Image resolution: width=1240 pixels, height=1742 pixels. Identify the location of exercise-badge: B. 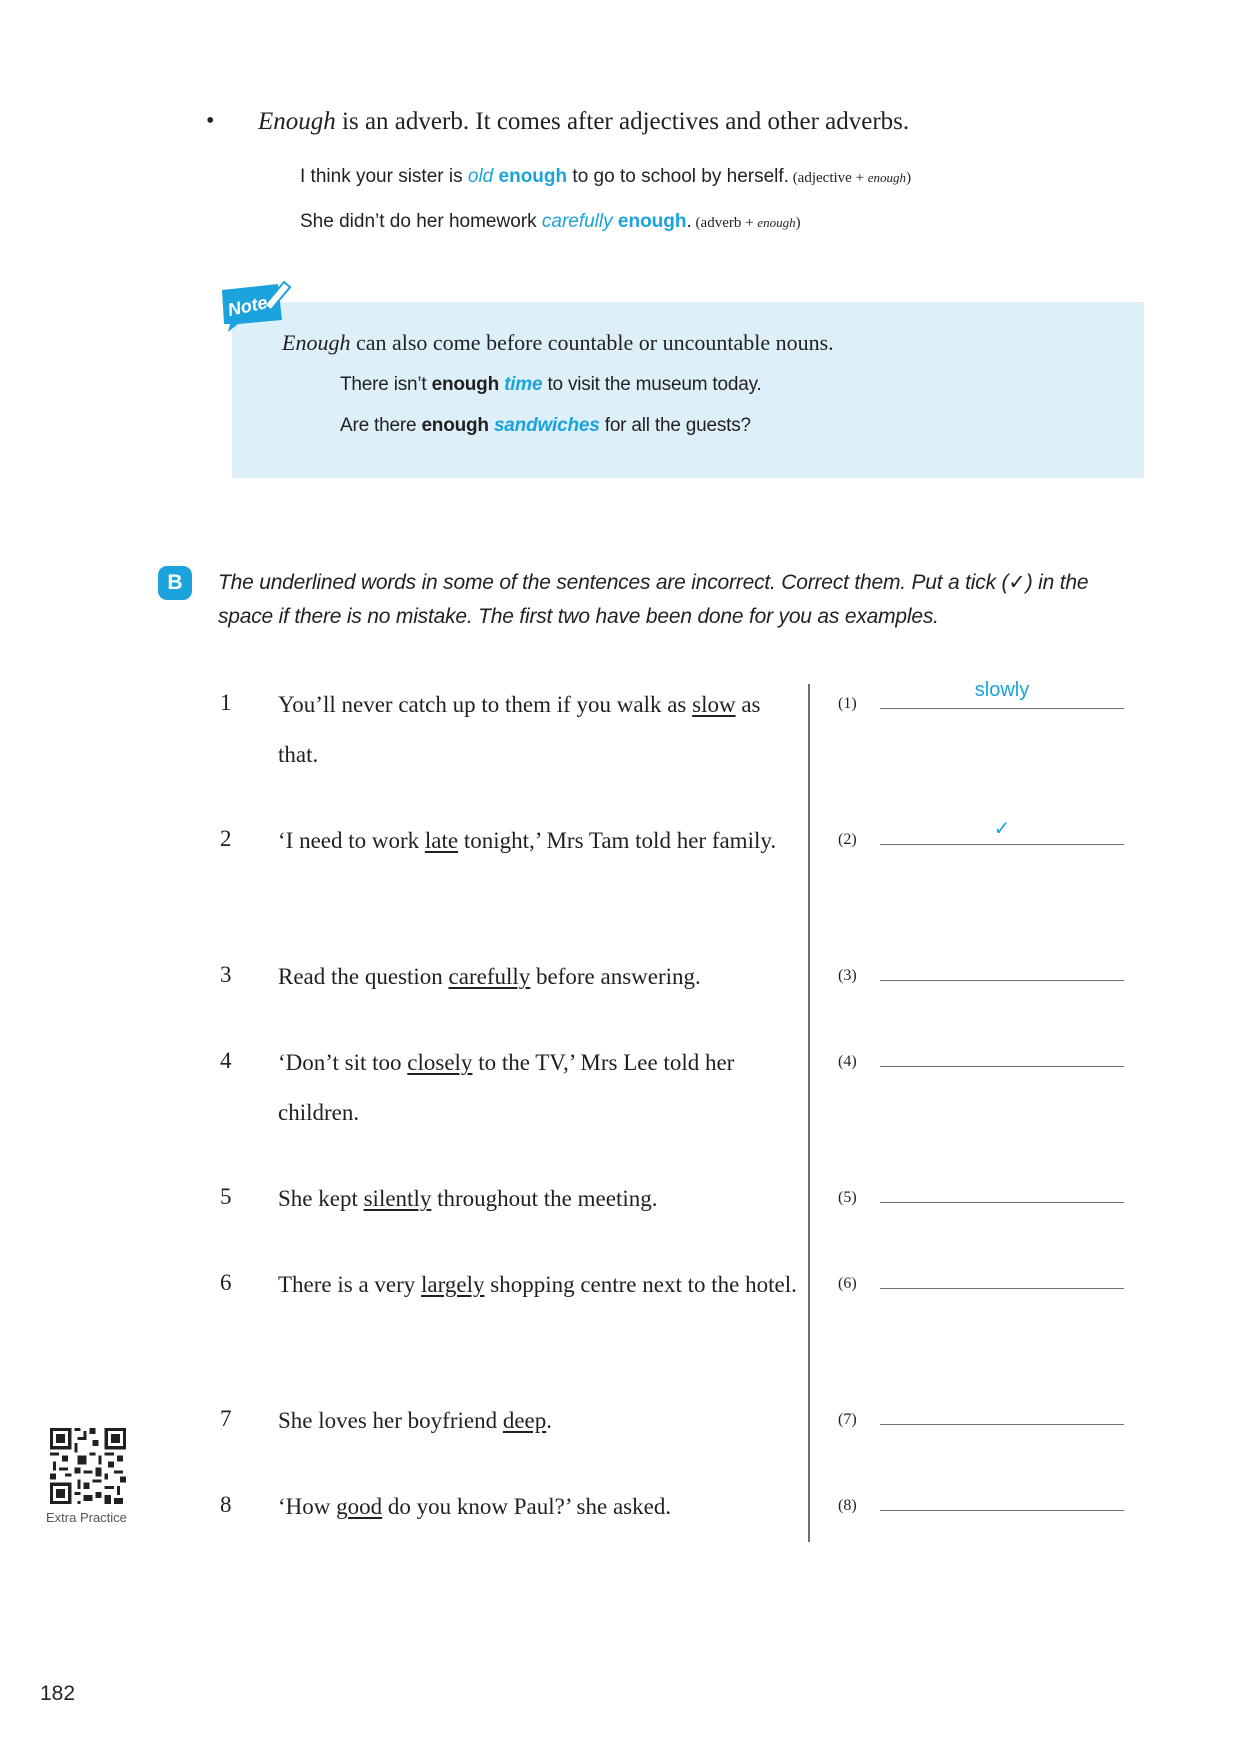
(175, 583).